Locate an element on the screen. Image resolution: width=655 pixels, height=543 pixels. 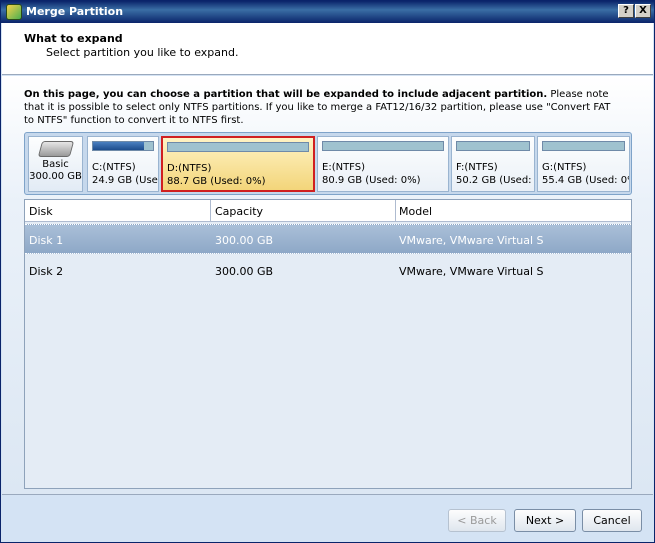
hard-disk-icon is located at coordinates (55, 149).